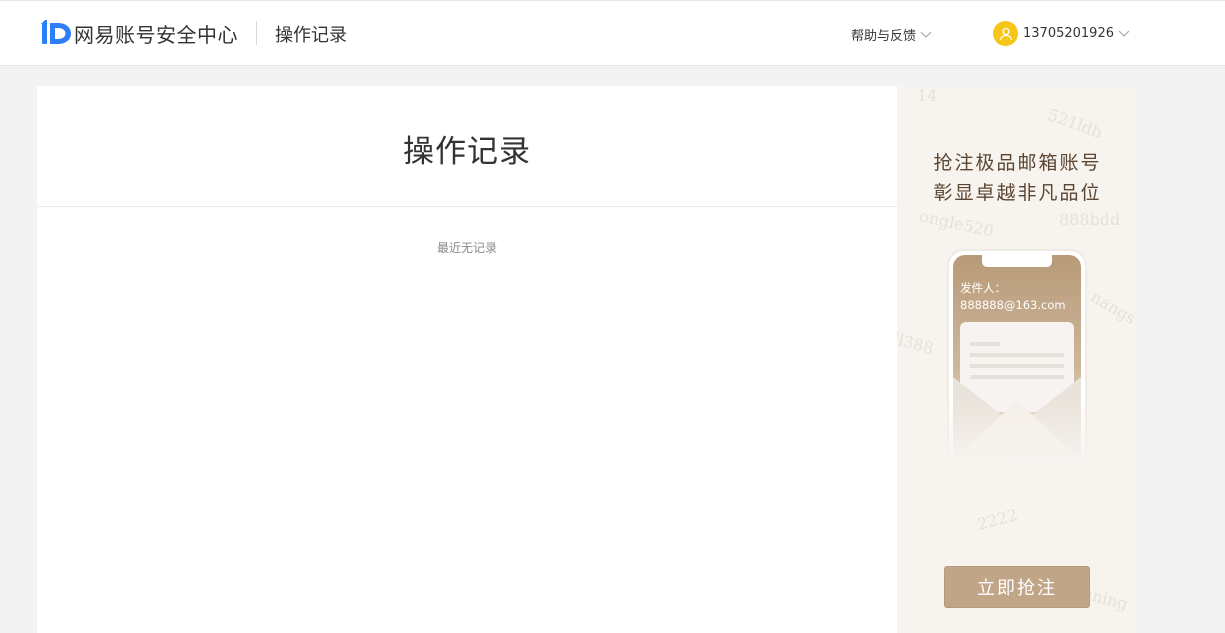  Describe the element at coordinates (1090, 219) in the screenshot. I see `watermark-text: 888bdd` at that location.